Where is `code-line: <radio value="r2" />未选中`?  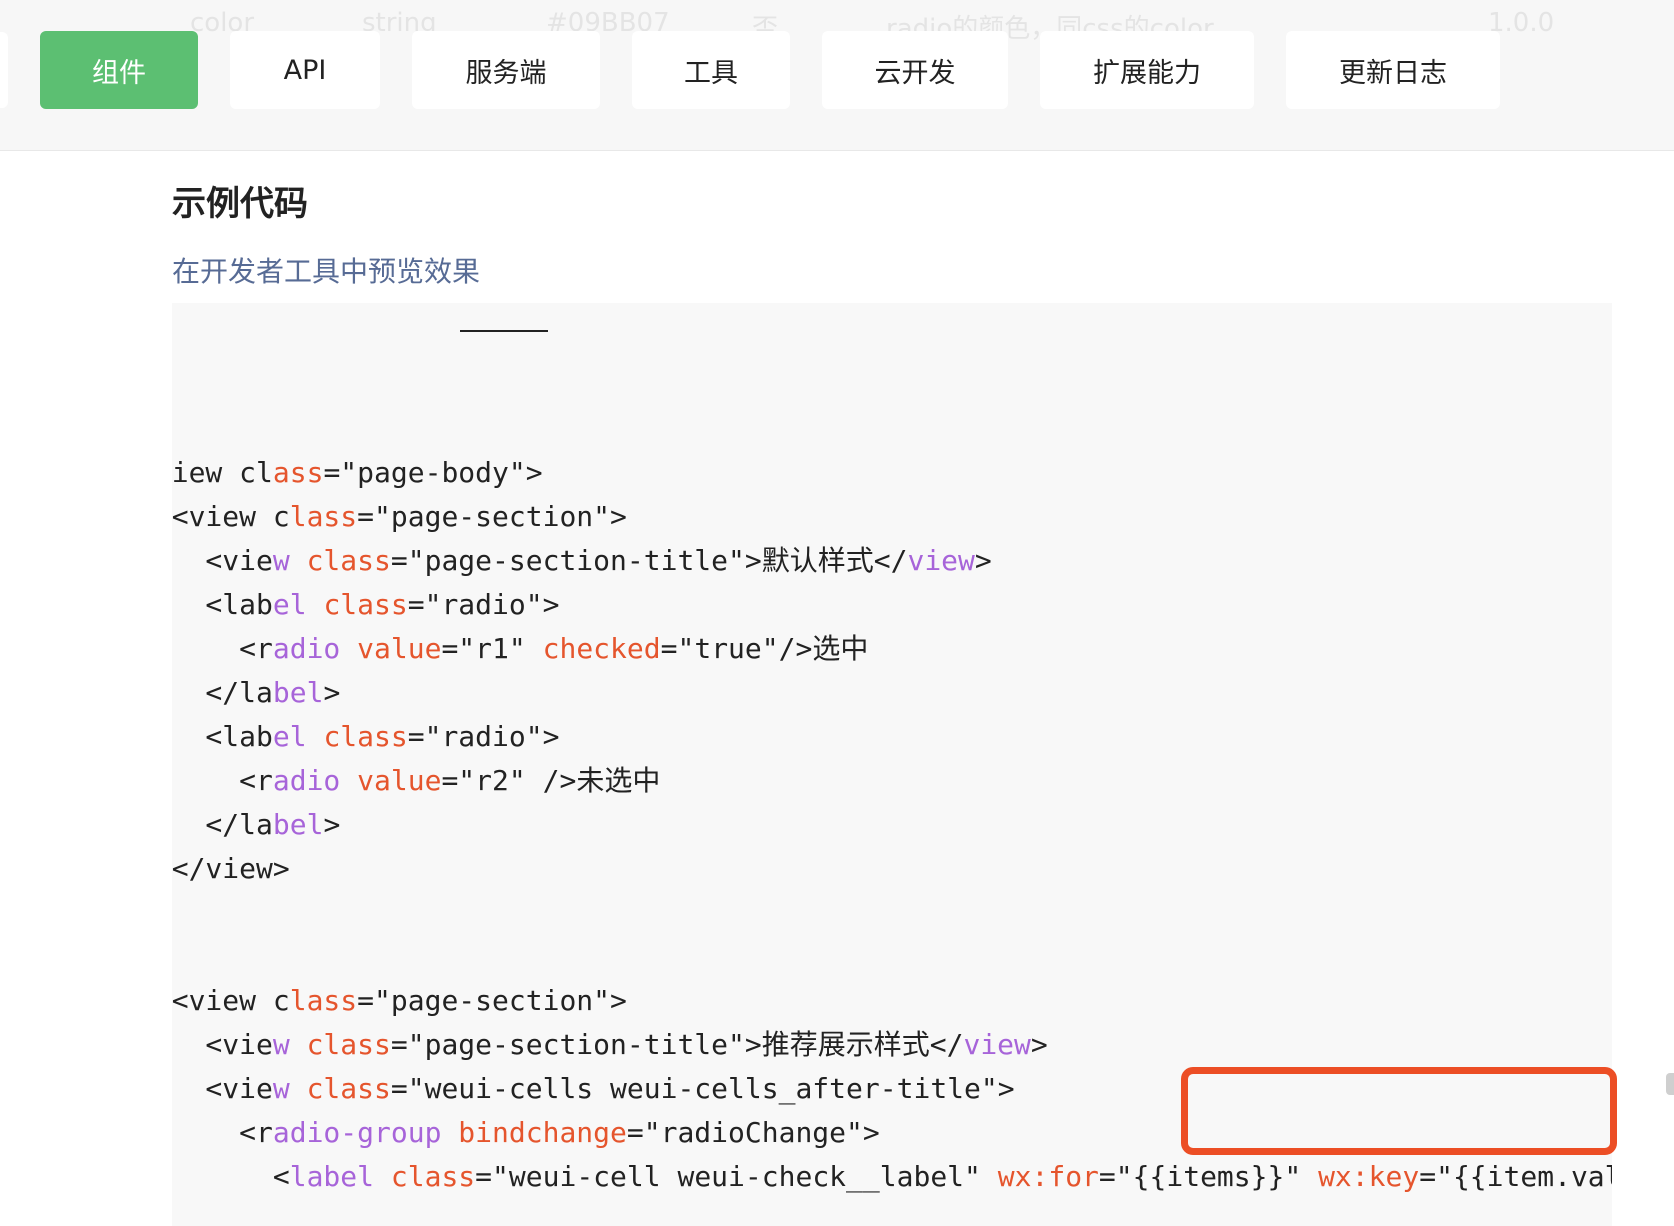 code-line: <radio value="r2" />未选中 is located at coordinates (416, 781).